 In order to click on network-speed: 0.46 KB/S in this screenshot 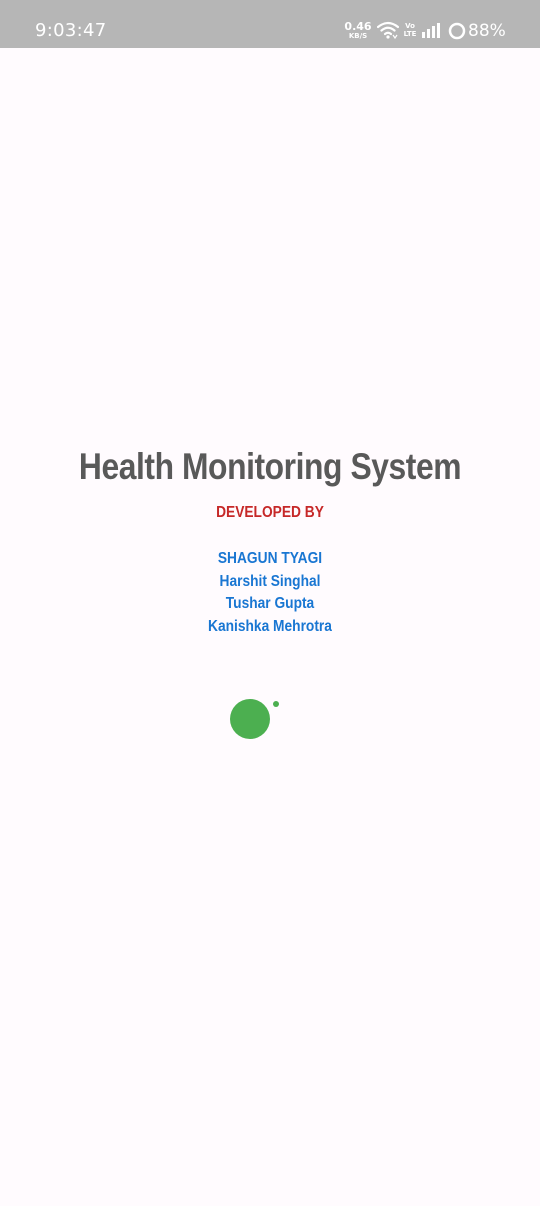, I will do `click(358, 30)`.